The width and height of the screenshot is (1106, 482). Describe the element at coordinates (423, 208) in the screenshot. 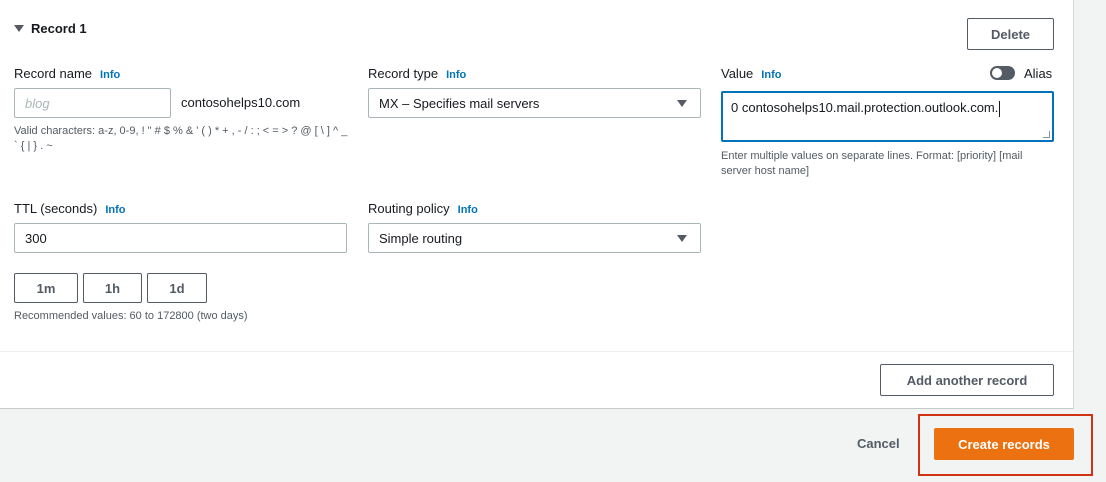

I see `routing-policy-label: Routing policy Info` at that location.